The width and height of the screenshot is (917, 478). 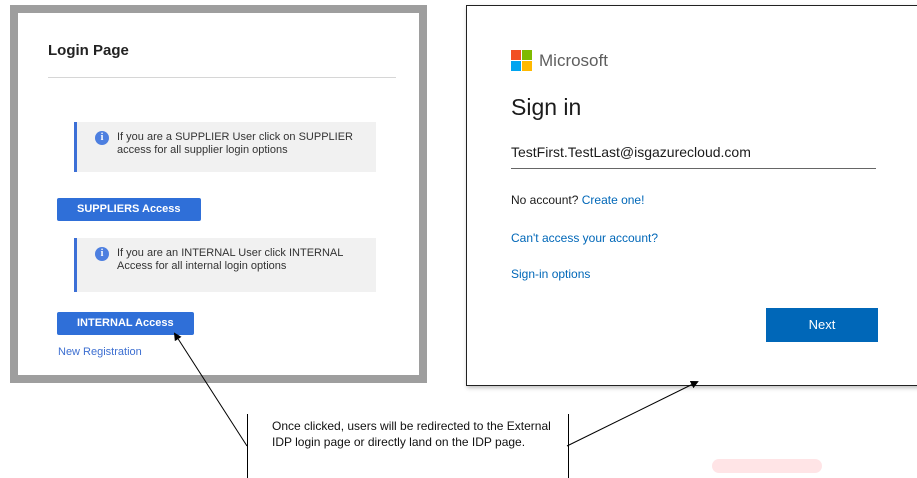 I want to click on microsoft-brand-name: Microsoft, so click(x=573, y=60).